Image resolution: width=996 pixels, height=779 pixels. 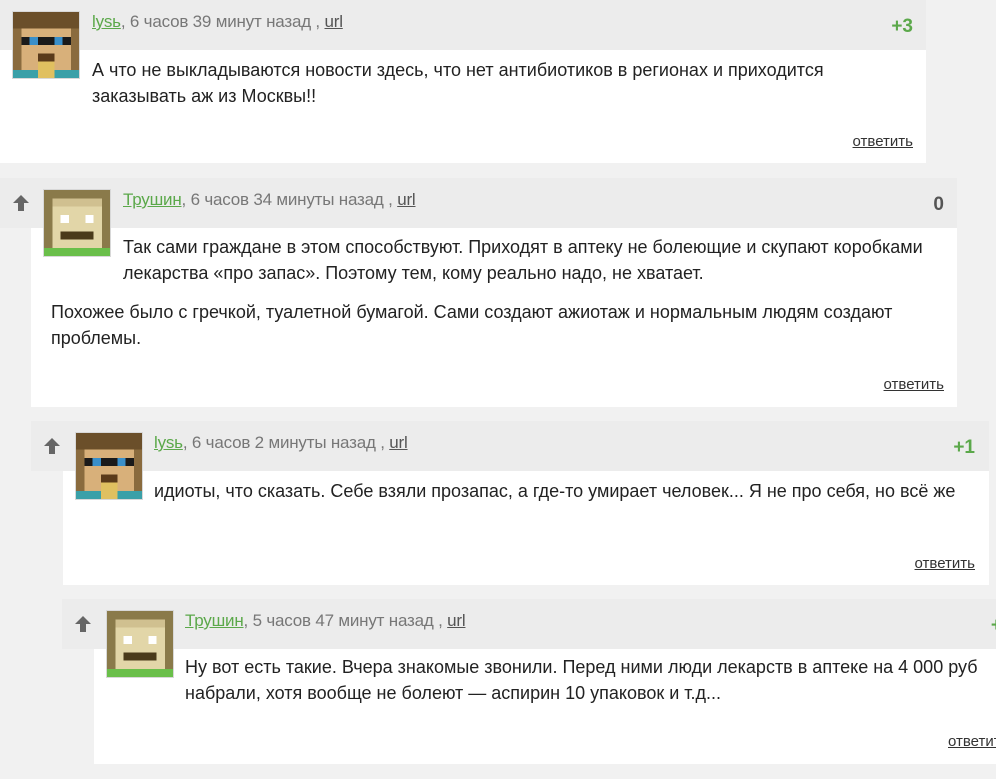 What do you see at coordinates (286, 442) in the screenshot?
I see `timestamp: , 6 часов 2 минуты назад ,` at bounding box center [286, 442].